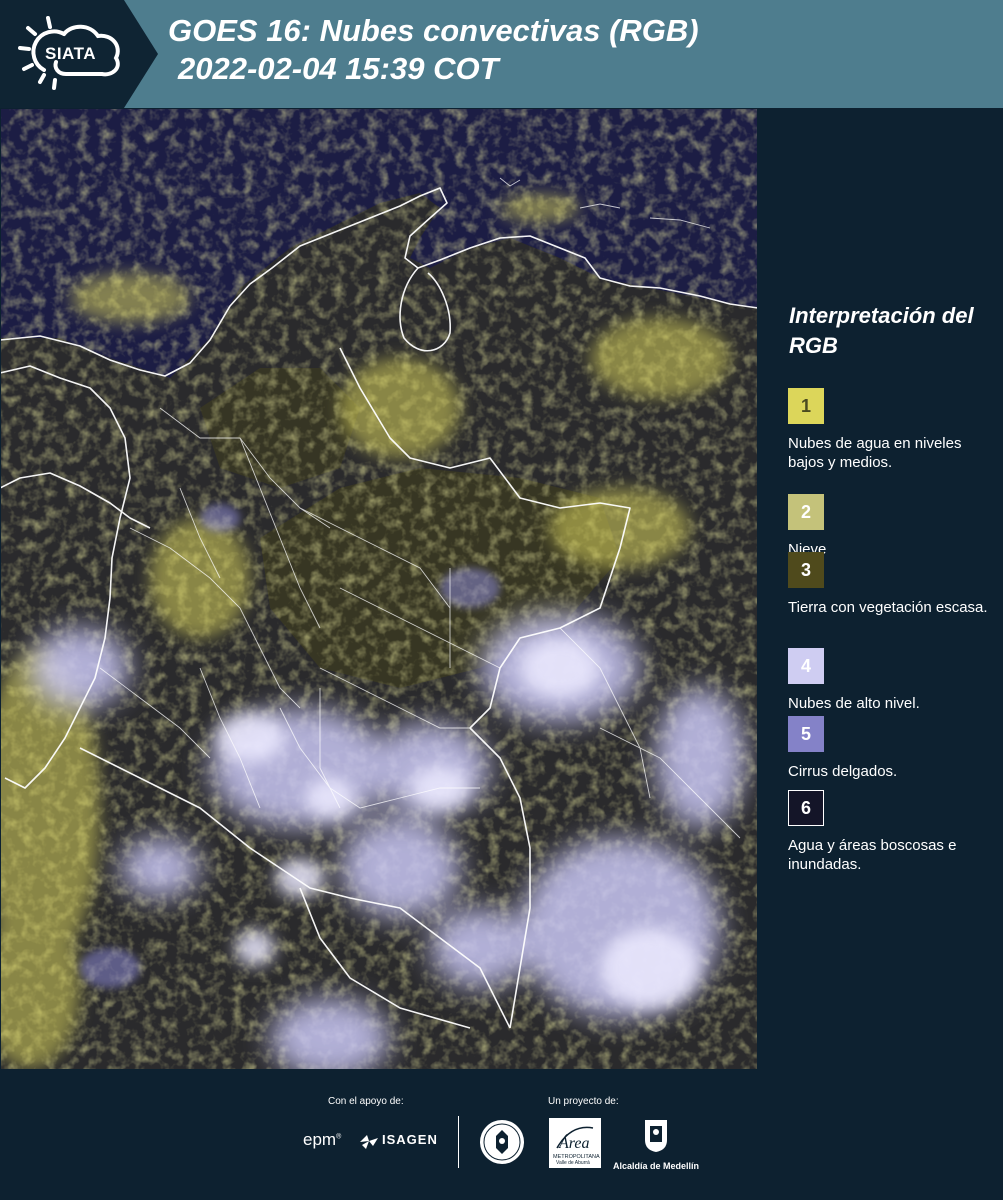 This screenshot has height=1200, width=1003. I want to click on legend-swatch-1: 1, so click(806, 406).